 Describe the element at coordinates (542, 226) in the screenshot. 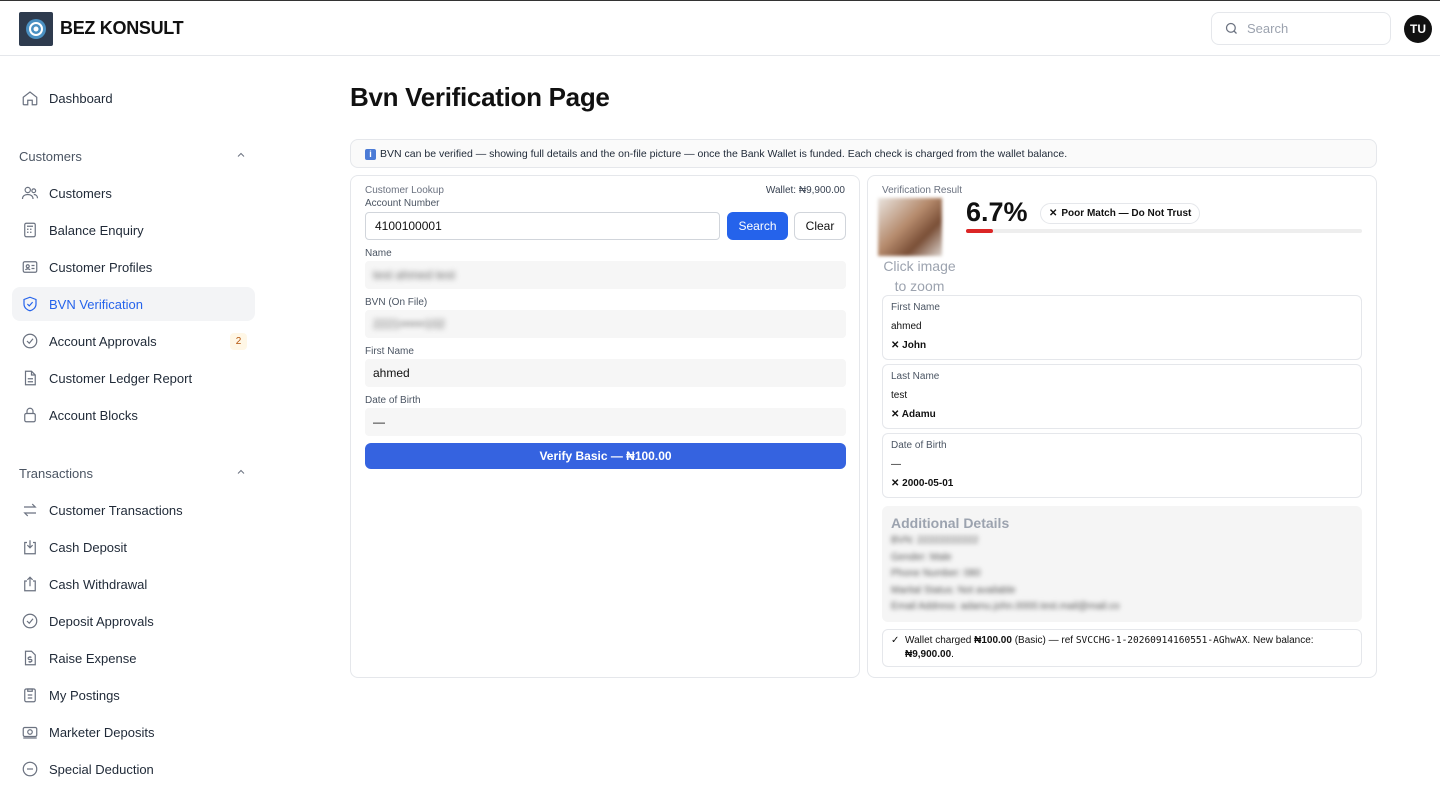

I see `account-number-input: 4100100001` at that location.